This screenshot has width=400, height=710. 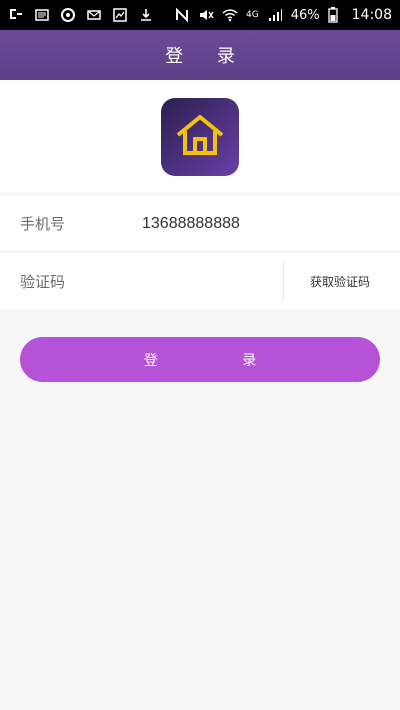 I want to click on phone-value: 13688888888, so click(x=191, y=224).